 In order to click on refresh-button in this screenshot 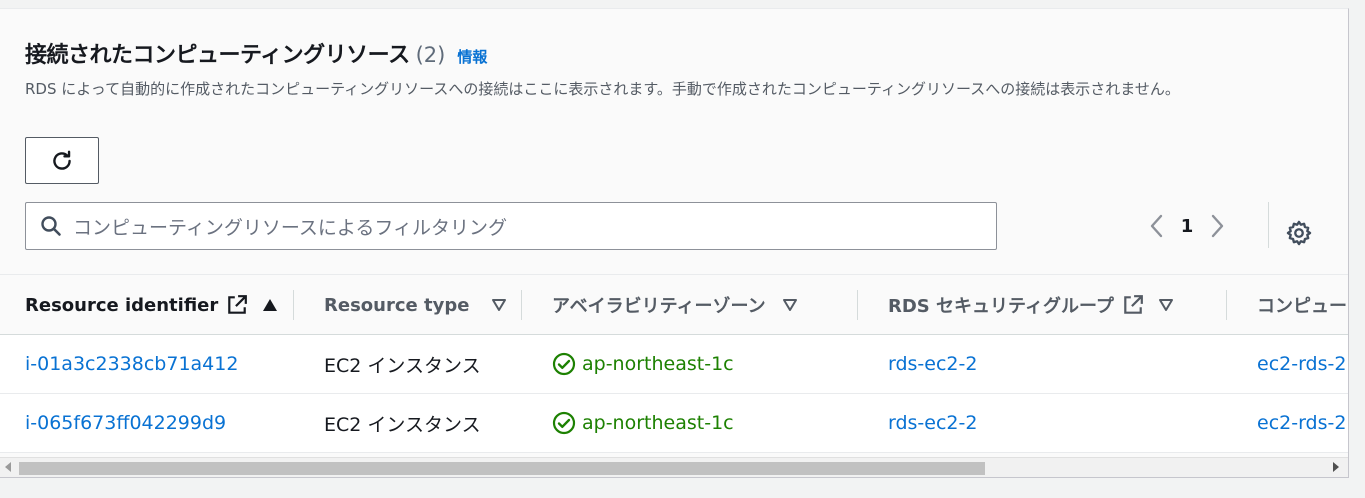, I will do `click(62, 160)`.